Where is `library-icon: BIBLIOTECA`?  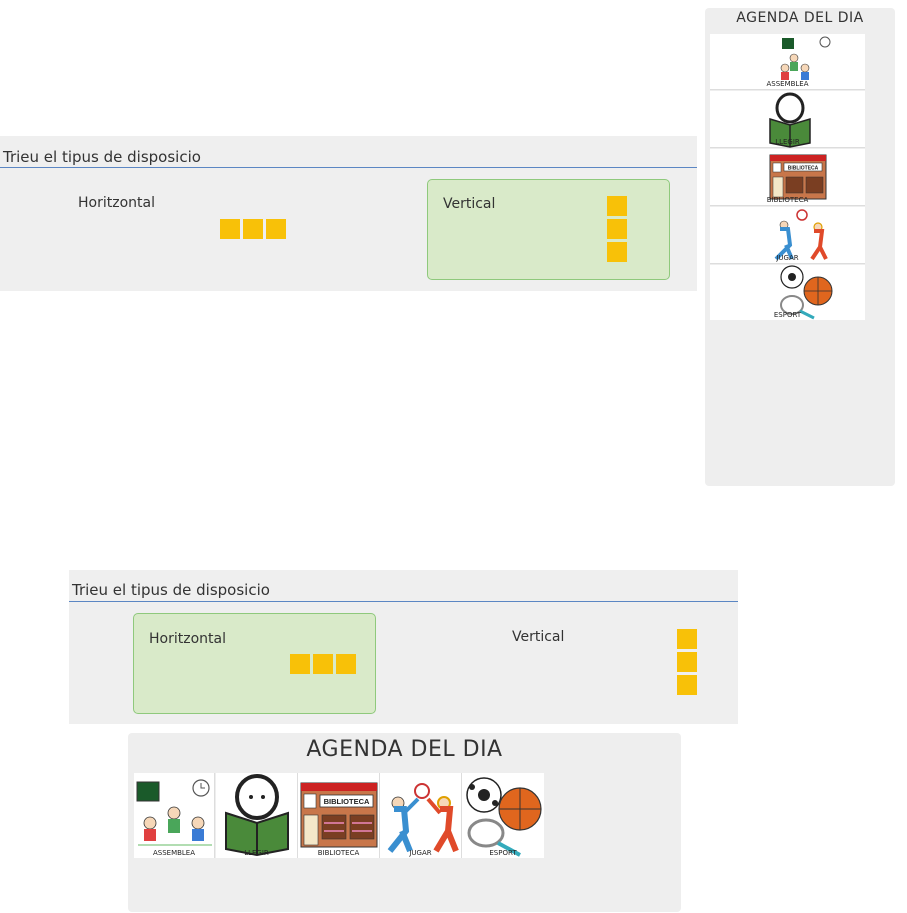
library-icon: BIBLIOTECA is located at coordinates (339, 815).